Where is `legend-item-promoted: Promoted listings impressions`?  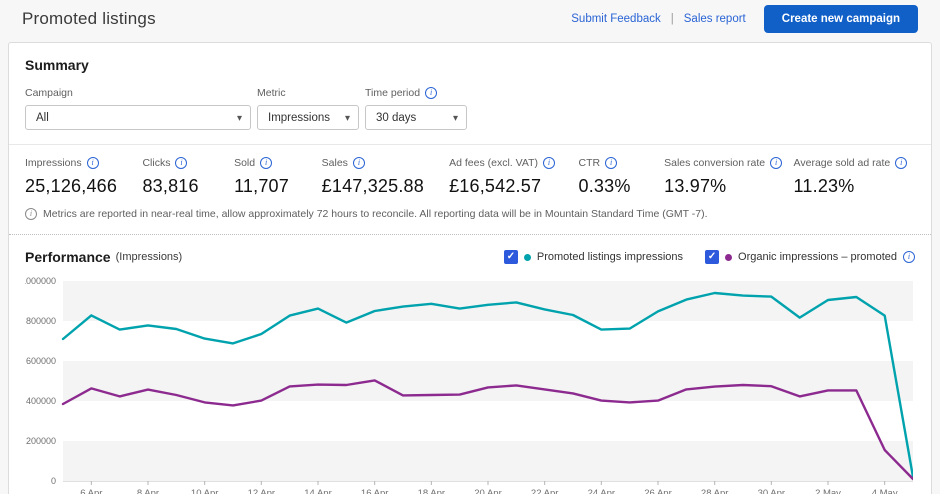 legend-item-promoted: Promoted listings impressions is located at coordinates (593, 257).